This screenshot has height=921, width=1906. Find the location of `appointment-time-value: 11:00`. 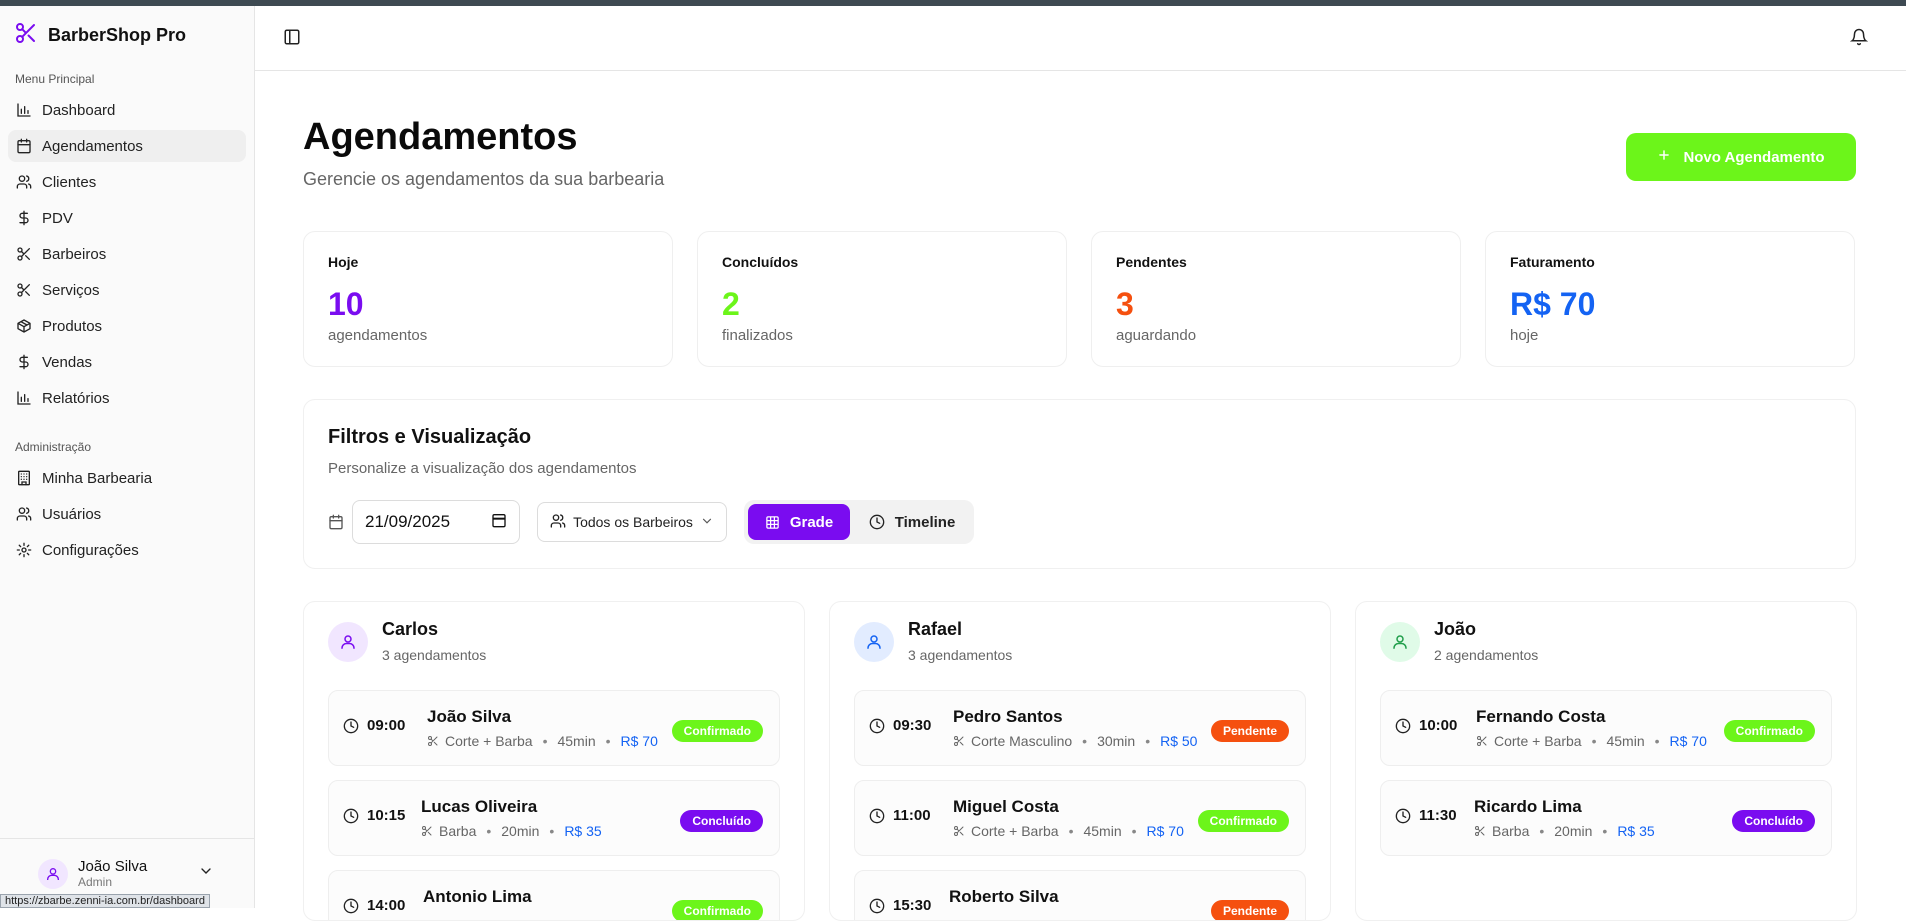

appointment-time-value: 11:00 is located at coordinates (912, 815).